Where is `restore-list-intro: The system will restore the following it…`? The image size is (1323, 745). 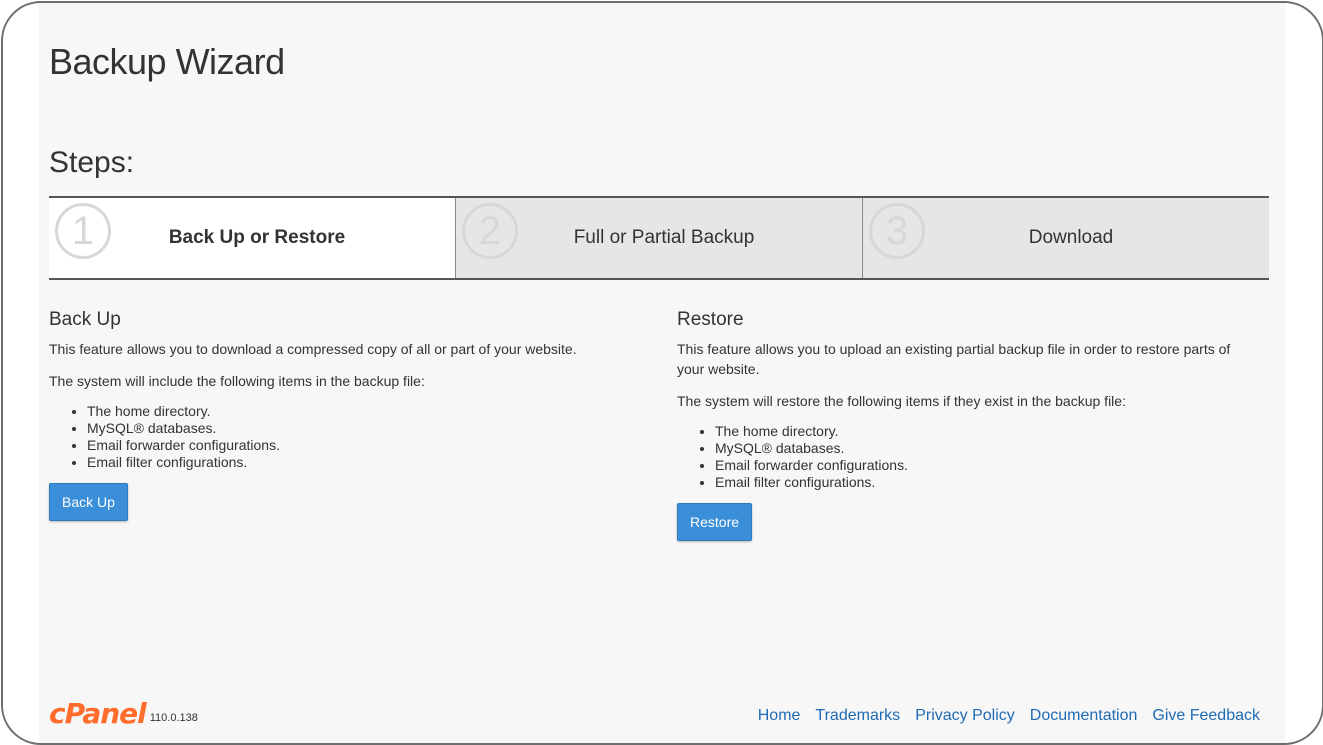
restore-list-intro: The system will restore the following it… is located at coordinates (901, 401).